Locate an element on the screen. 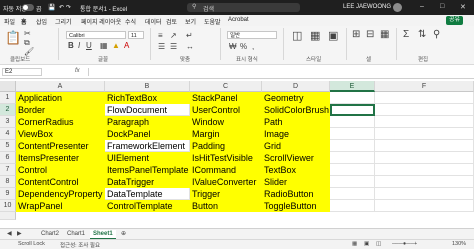 This screenshot has height=249, width=474. cell-f9 is located at coordinates (424, 194).